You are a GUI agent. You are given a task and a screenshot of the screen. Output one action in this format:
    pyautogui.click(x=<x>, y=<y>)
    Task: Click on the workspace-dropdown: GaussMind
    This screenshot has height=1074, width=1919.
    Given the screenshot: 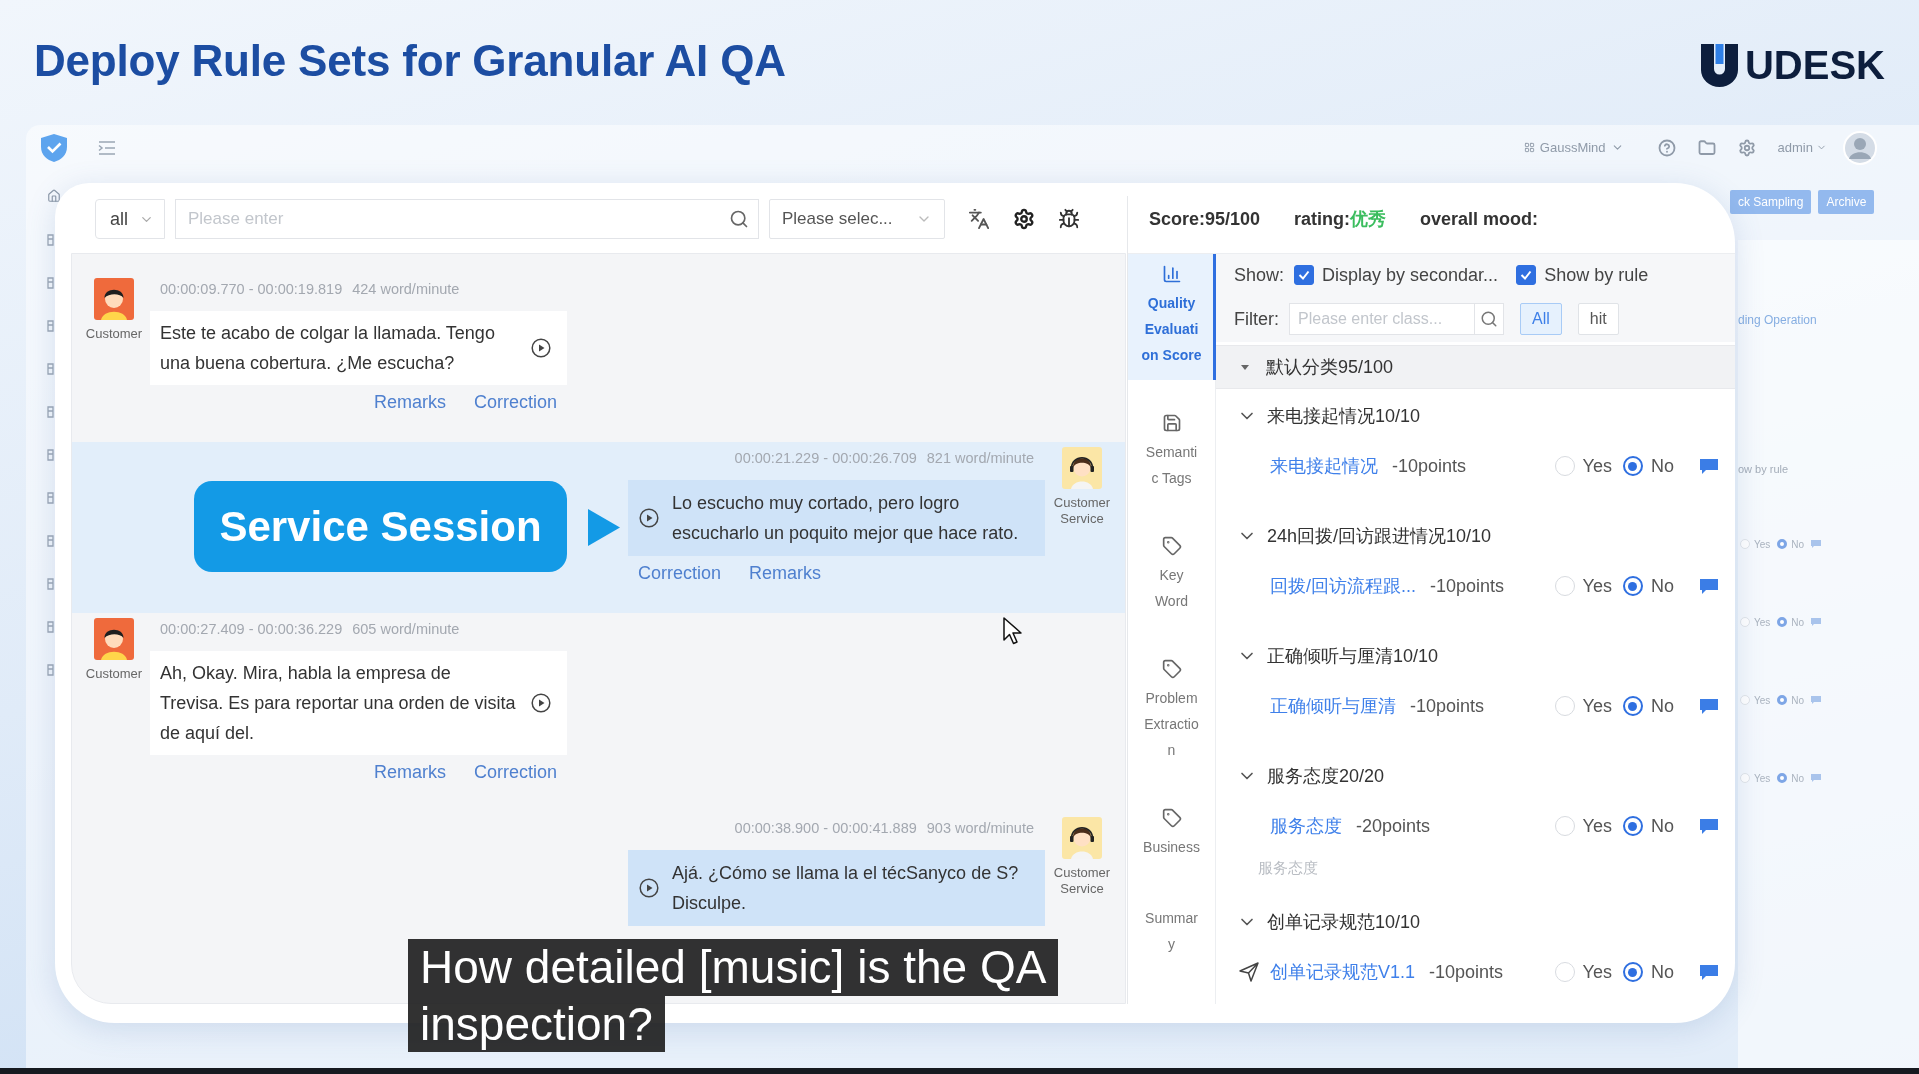 What is the action you would take?
    pyautogui.click(x=1573, y=147)
    